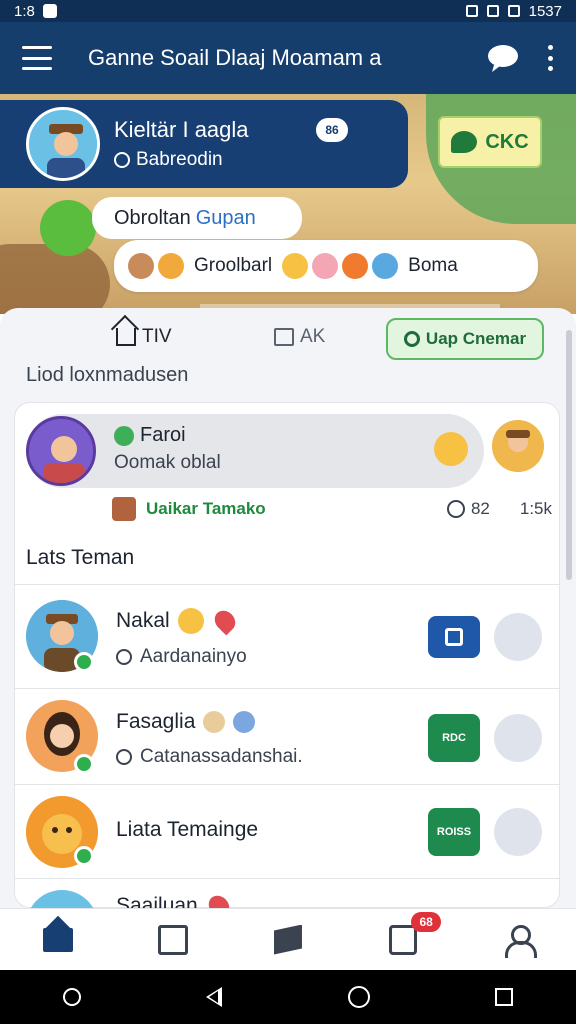 This screenshot has height=1024, width=576. I want to click on chat-group-button-label: Uap Cnemar, so click(476, 338).